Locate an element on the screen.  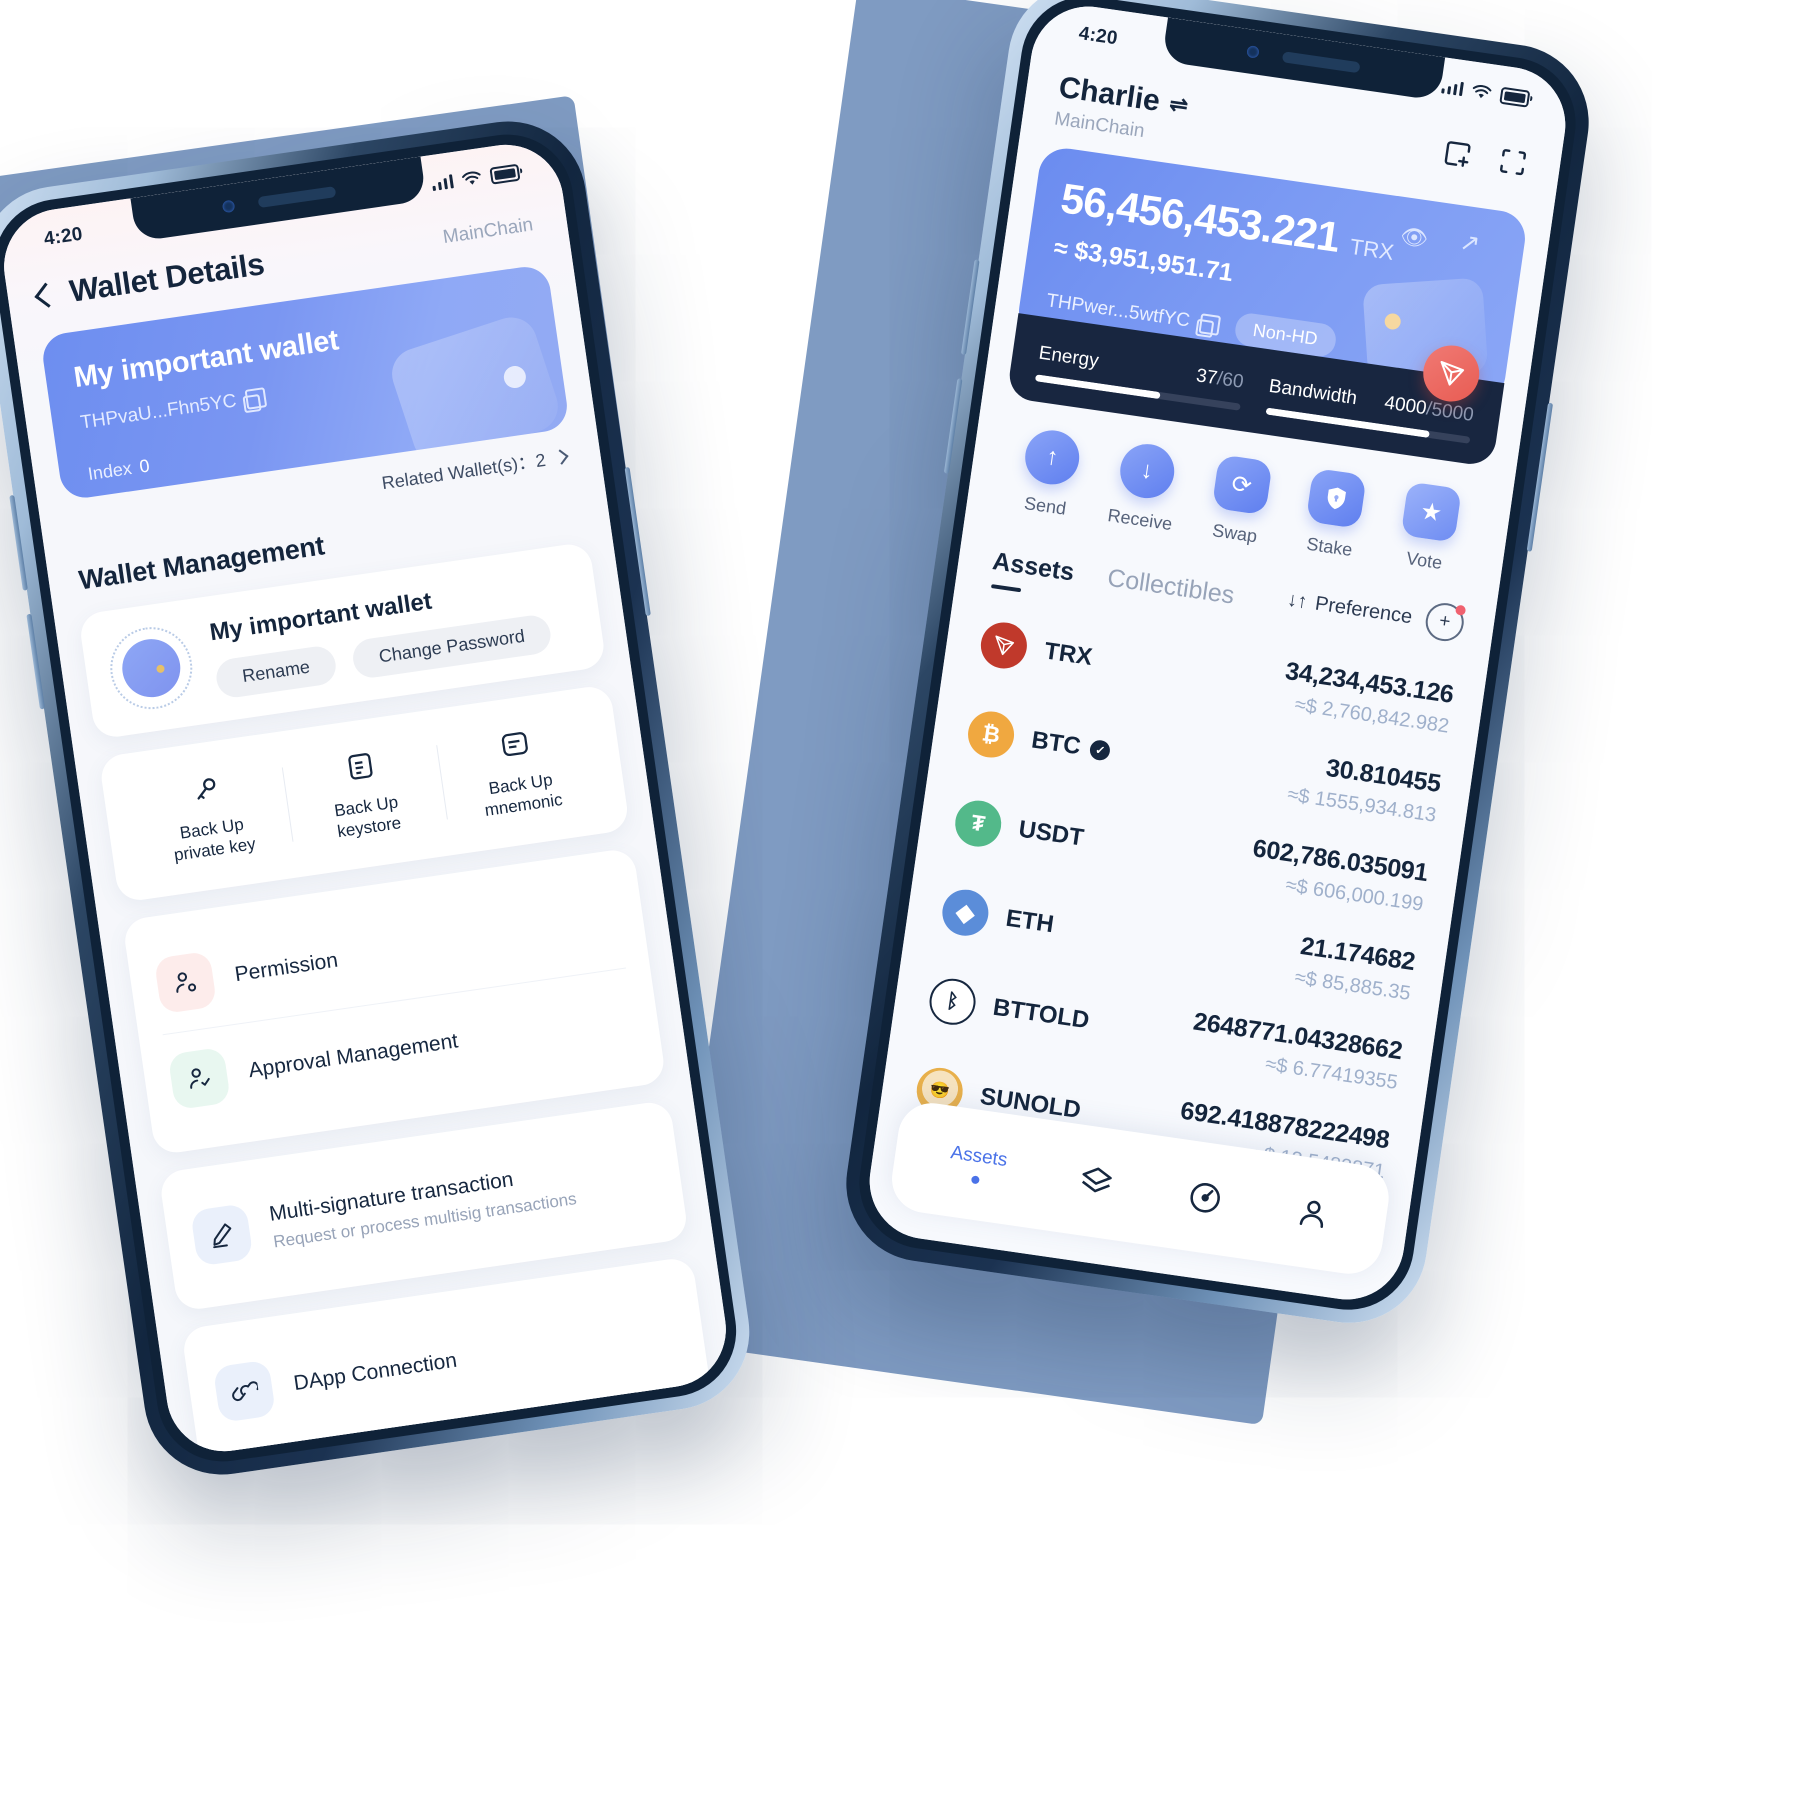
arrow-up-icon: ↑ is located at coordinates (1052, 457).